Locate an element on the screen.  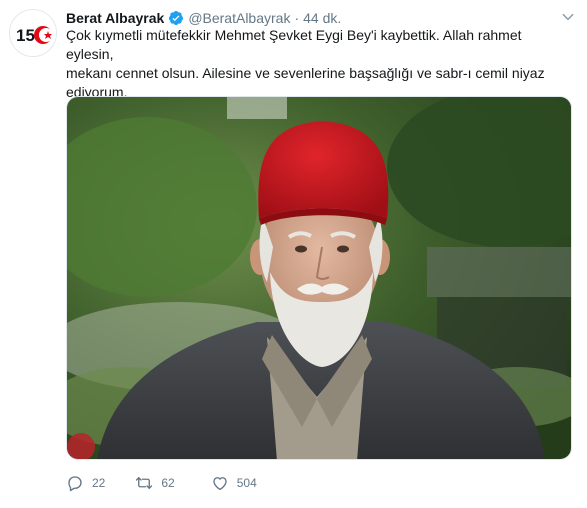
like-count: 504 is located at coordinates (246, 483).